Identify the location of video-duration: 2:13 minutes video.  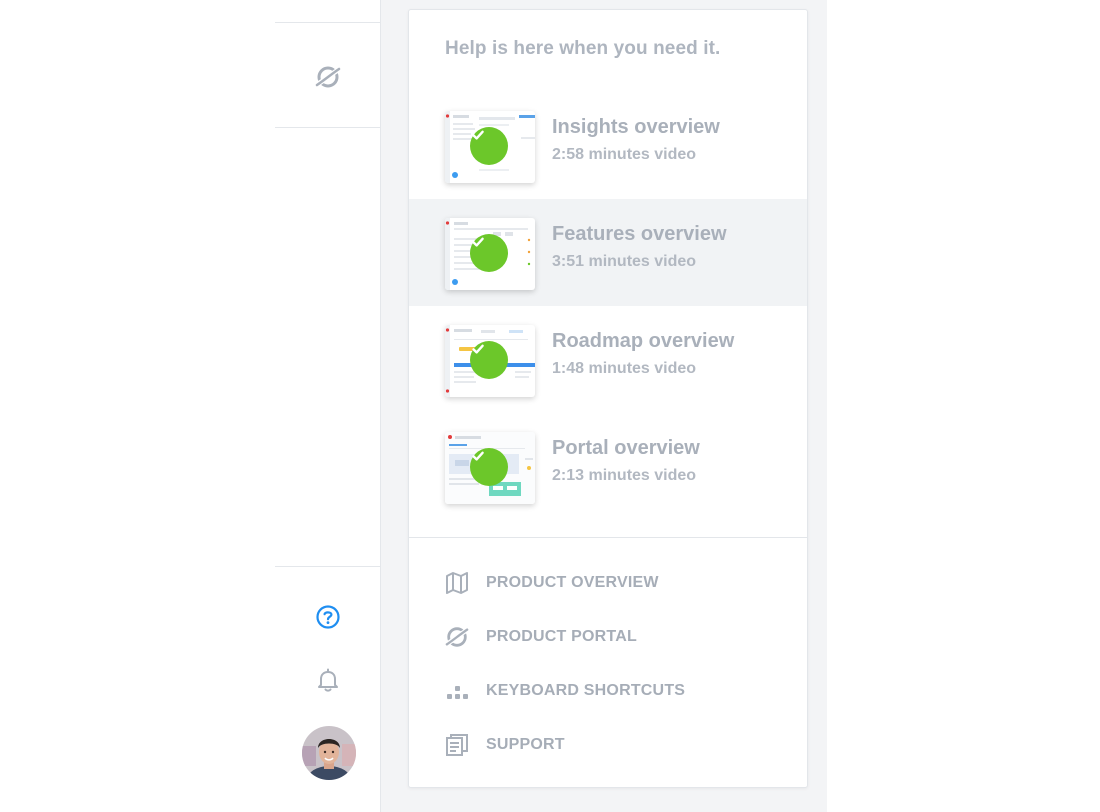
(624, 475).